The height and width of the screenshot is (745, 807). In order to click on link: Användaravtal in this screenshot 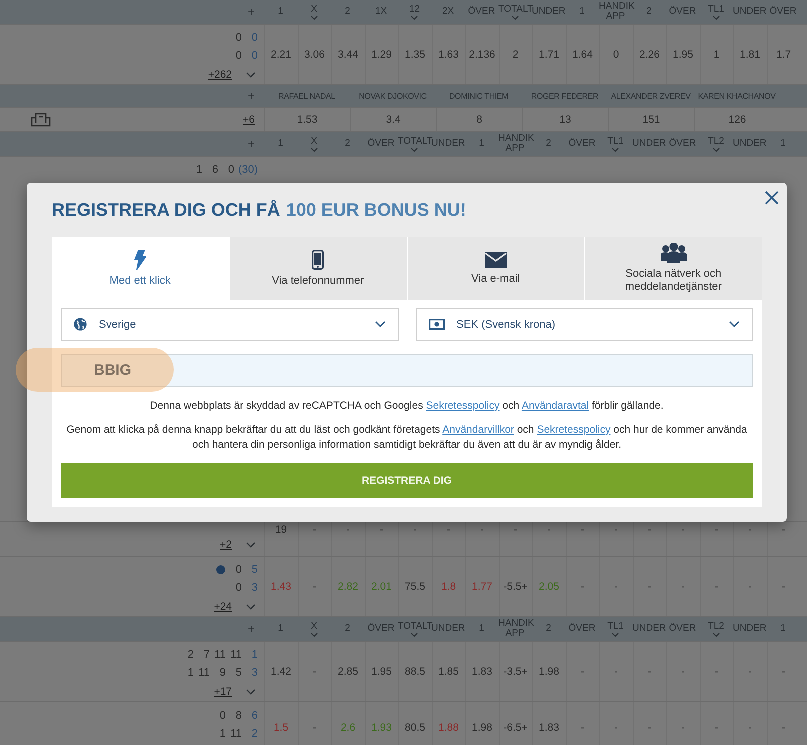, I will do `click(556, 406)`.